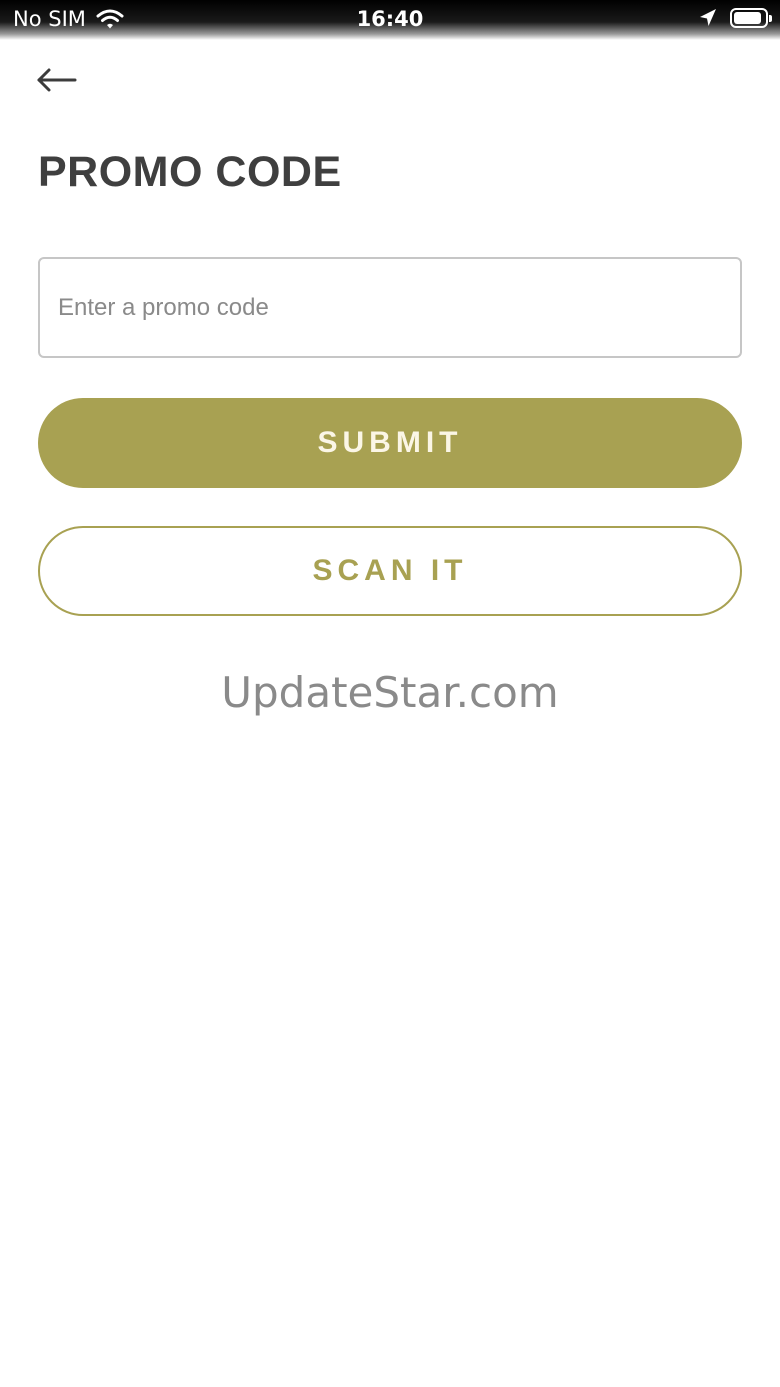 This screenshot has height=1387, width=780. What do you see at coordinates (190, 172) in the screenshot?
I see `page-title: PROMO CODE` at bounding box center [190, 172].